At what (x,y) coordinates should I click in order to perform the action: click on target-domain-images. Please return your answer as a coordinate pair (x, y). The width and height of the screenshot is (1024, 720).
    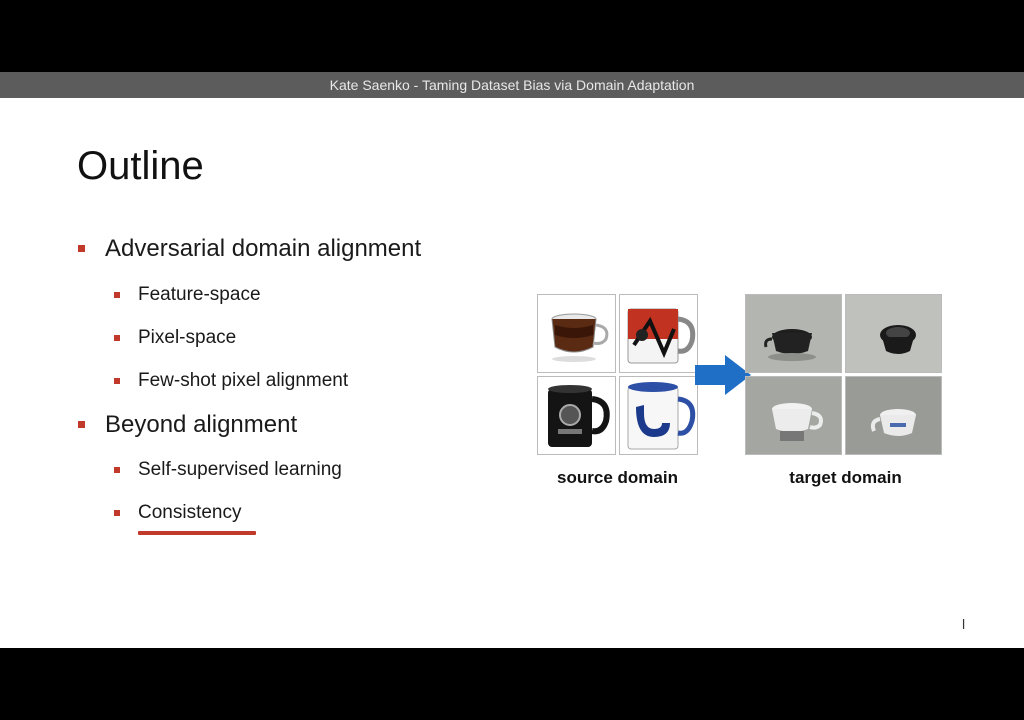
    Looking at the image, I should click on (843, 374).